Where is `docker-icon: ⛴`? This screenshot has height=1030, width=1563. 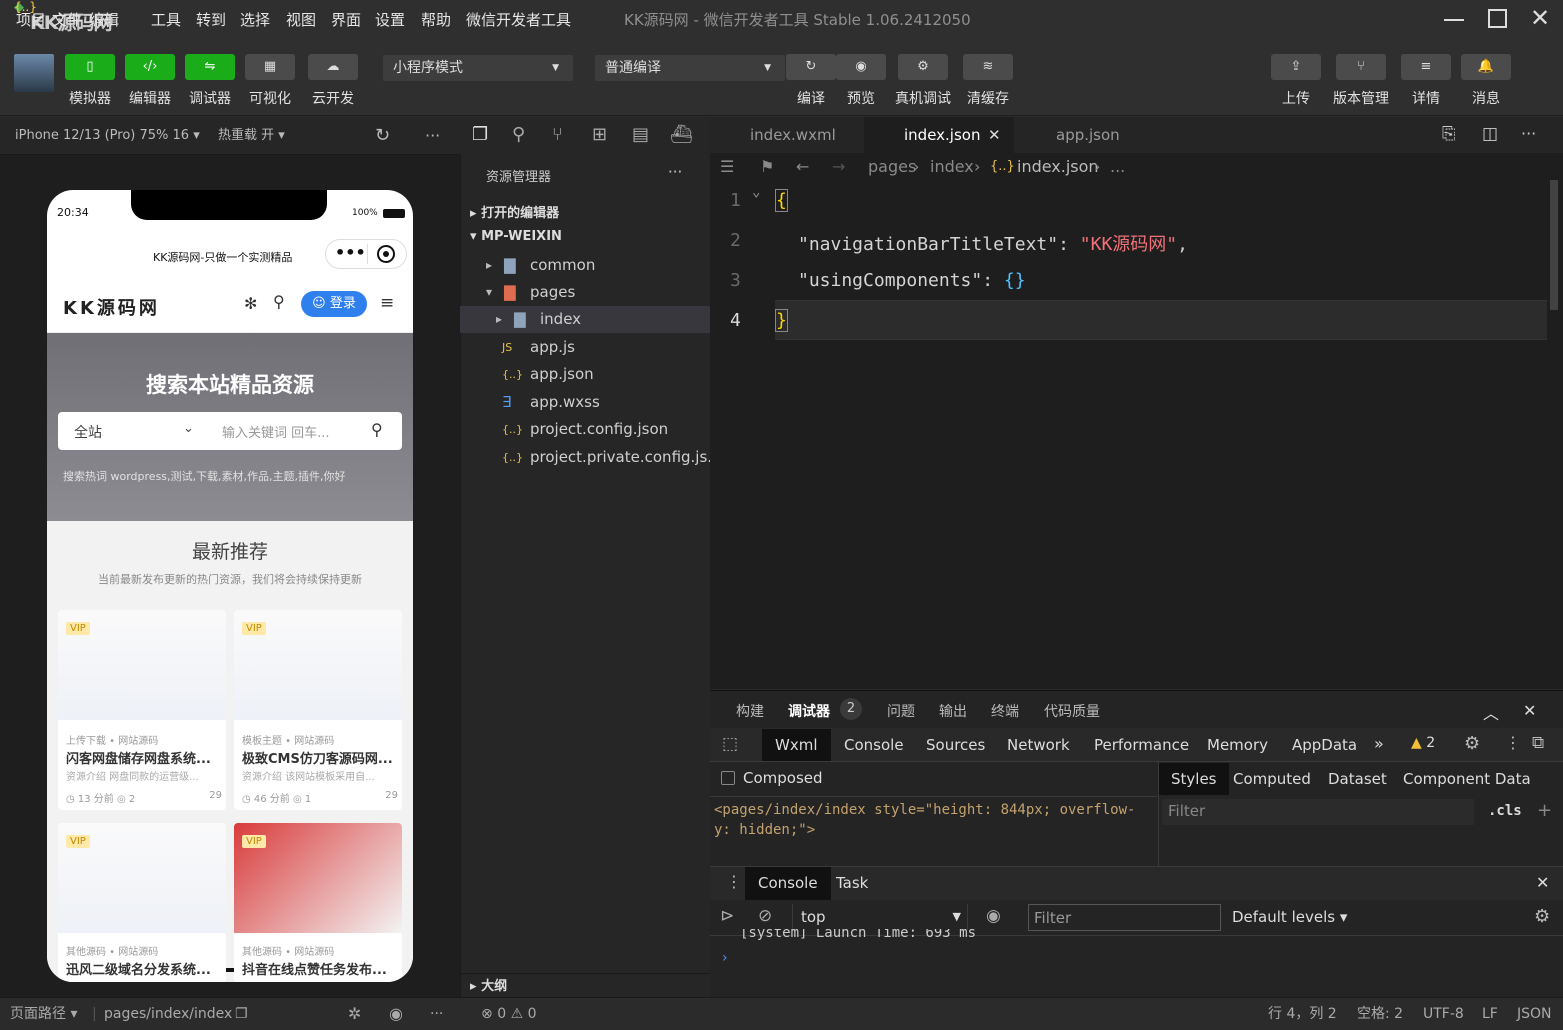
docker-icon: ⛴ is located at coordinates (681, 134).